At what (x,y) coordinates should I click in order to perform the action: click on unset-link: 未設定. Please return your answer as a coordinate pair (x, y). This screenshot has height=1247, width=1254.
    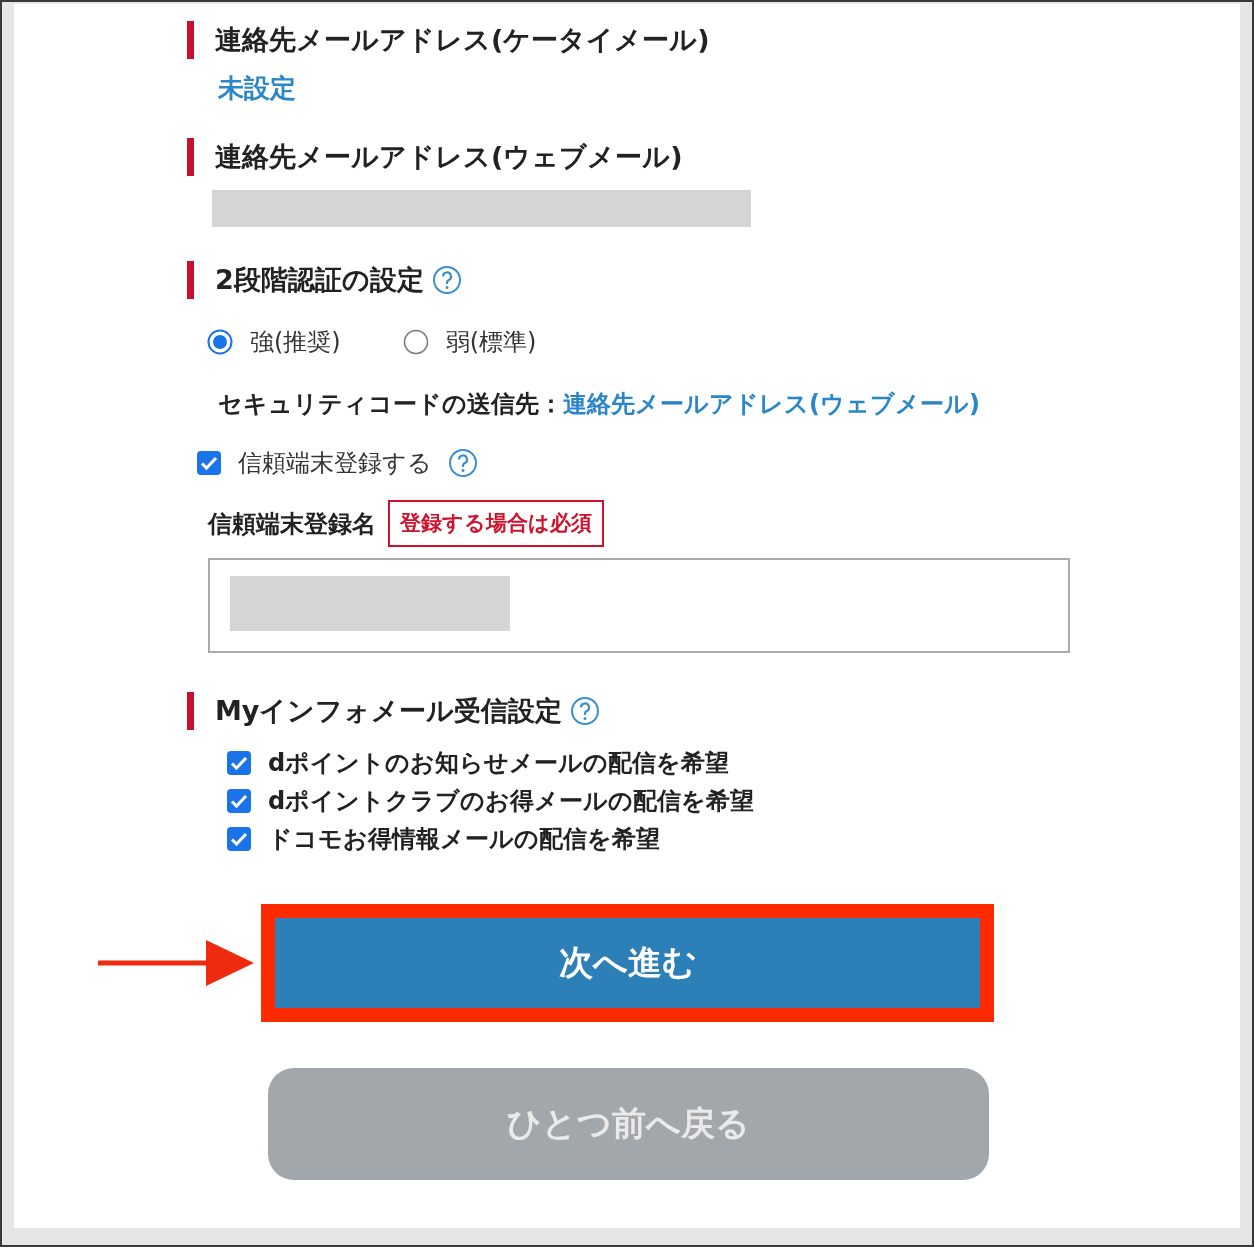
    Looking at the image, I should click on (257, 88).